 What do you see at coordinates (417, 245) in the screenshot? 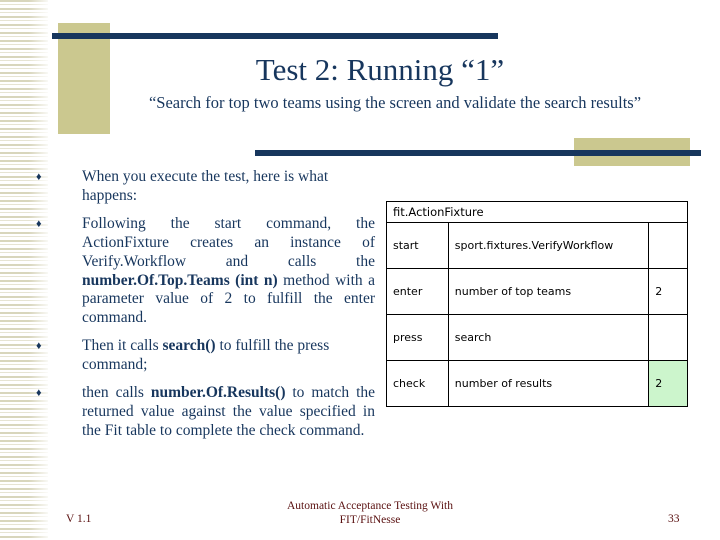
I see `fit-command-cell: start` at bounding box center [417, 245].